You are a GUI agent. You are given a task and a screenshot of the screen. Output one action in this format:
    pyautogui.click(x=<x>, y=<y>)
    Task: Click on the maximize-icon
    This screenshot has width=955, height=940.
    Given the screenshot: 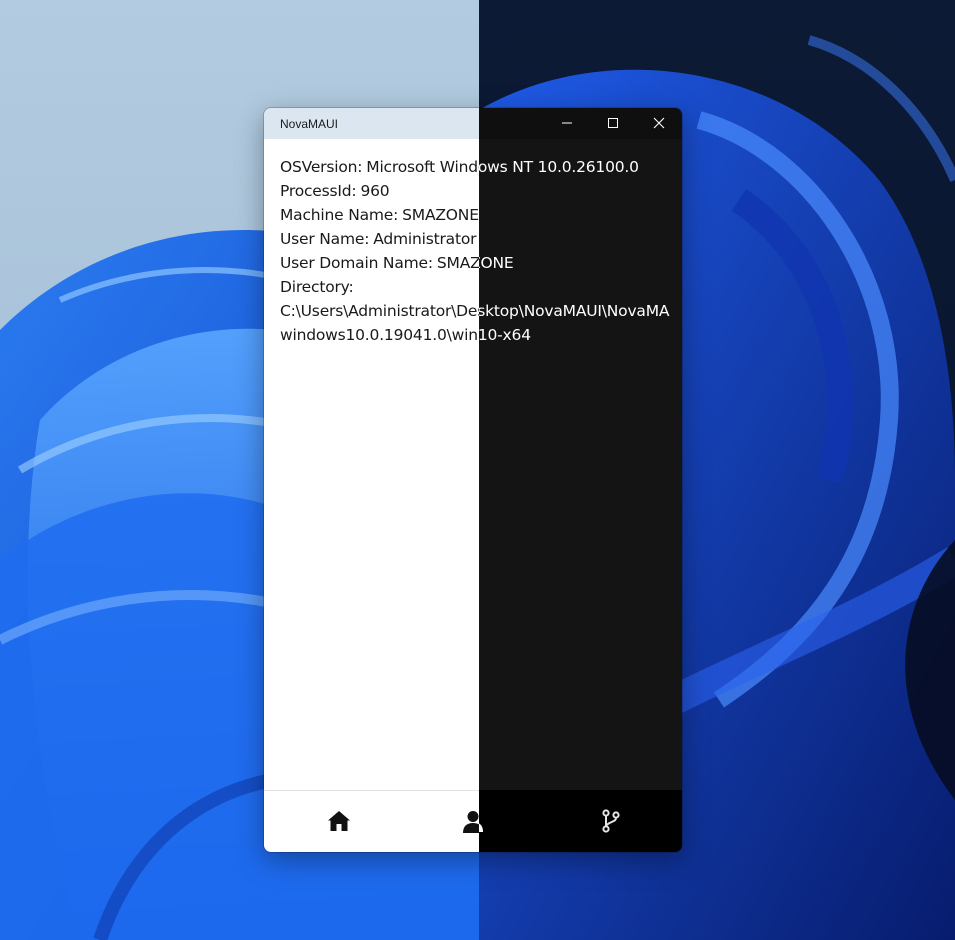 What is the action you would take?
    pyautogui.click(x=613, y=123)
    